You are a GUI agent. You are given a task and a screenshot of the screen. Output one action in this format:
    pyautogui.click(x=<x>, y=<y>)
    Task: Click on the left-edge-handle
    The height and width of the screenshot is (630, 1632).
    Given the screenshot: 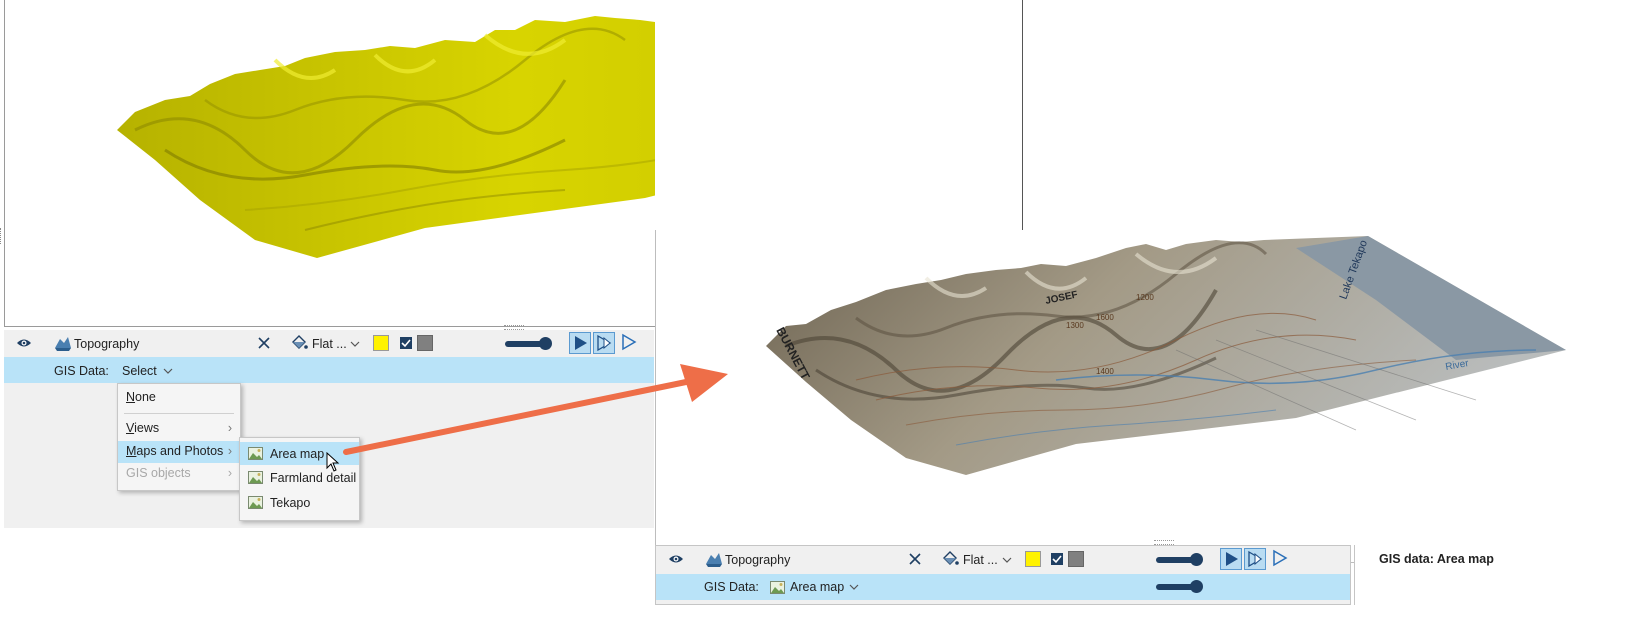 What is the action you would take?
    pyautogui.click(x=2, y=236)
    